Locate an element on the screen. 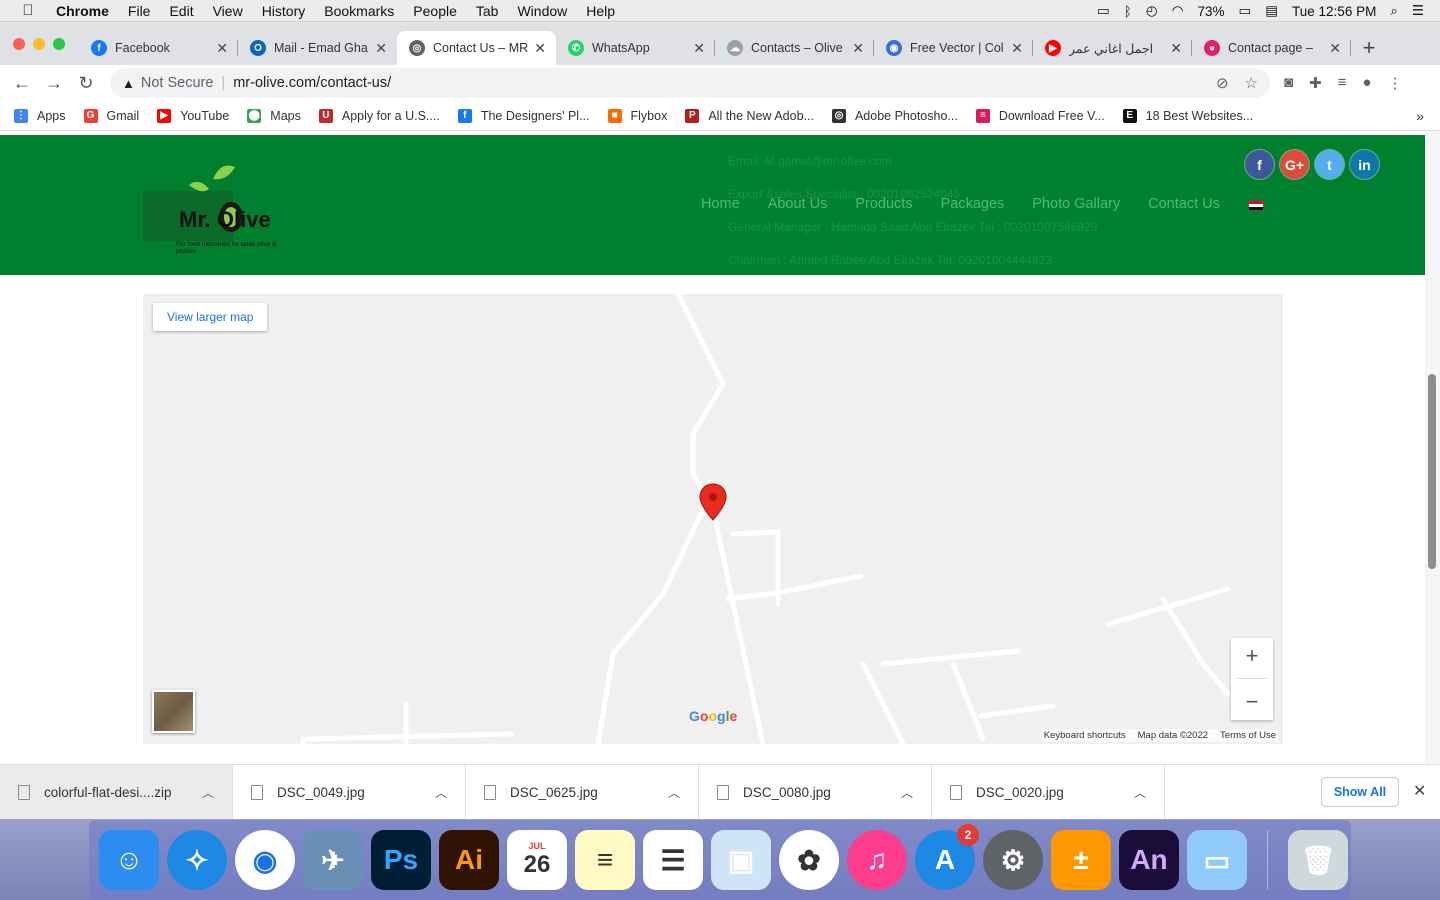 Image resolution: width=1440 pixels, height=900 pixels. back-icon: ← is located at coordinates (22, 83).